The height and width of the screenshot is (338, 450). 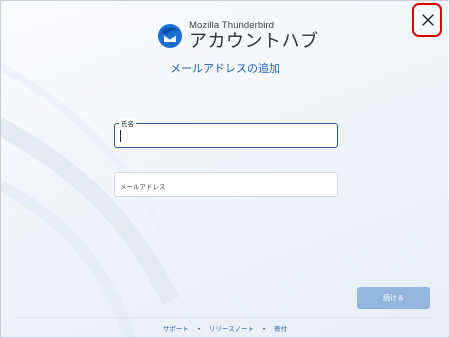 What do you see at coordinates (254, 41) in the screenshot?
I see `page-title: アカウントハブ` at bounding box center [254, 41].